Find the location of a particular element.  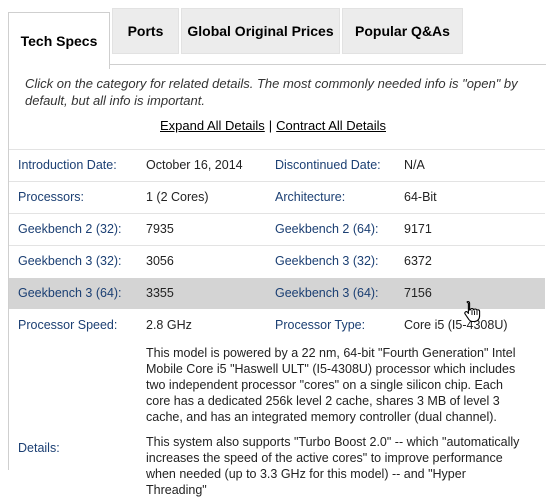

spec-label: Processor Type: is located at coordinates (320, 325).